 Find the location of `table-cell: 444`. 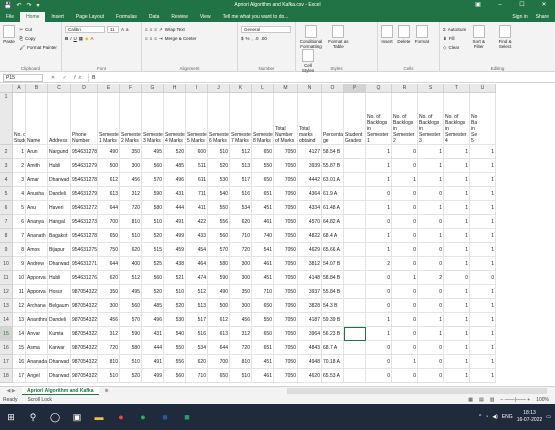

table-cell: 444 is located at coordinates (175, 208).